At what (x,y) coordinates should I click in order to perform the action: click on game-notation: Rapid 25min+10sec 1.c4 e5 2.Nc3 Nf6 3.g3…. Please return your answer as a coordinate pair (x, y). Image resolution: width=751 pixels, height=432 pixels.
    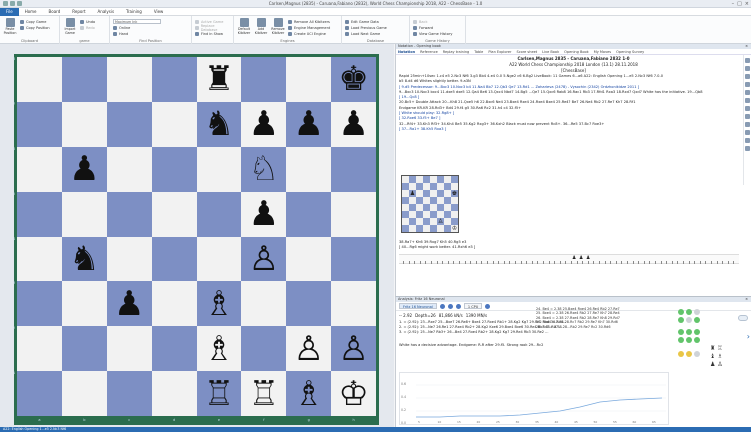
    Looking at the image, I should click on (569, 103).